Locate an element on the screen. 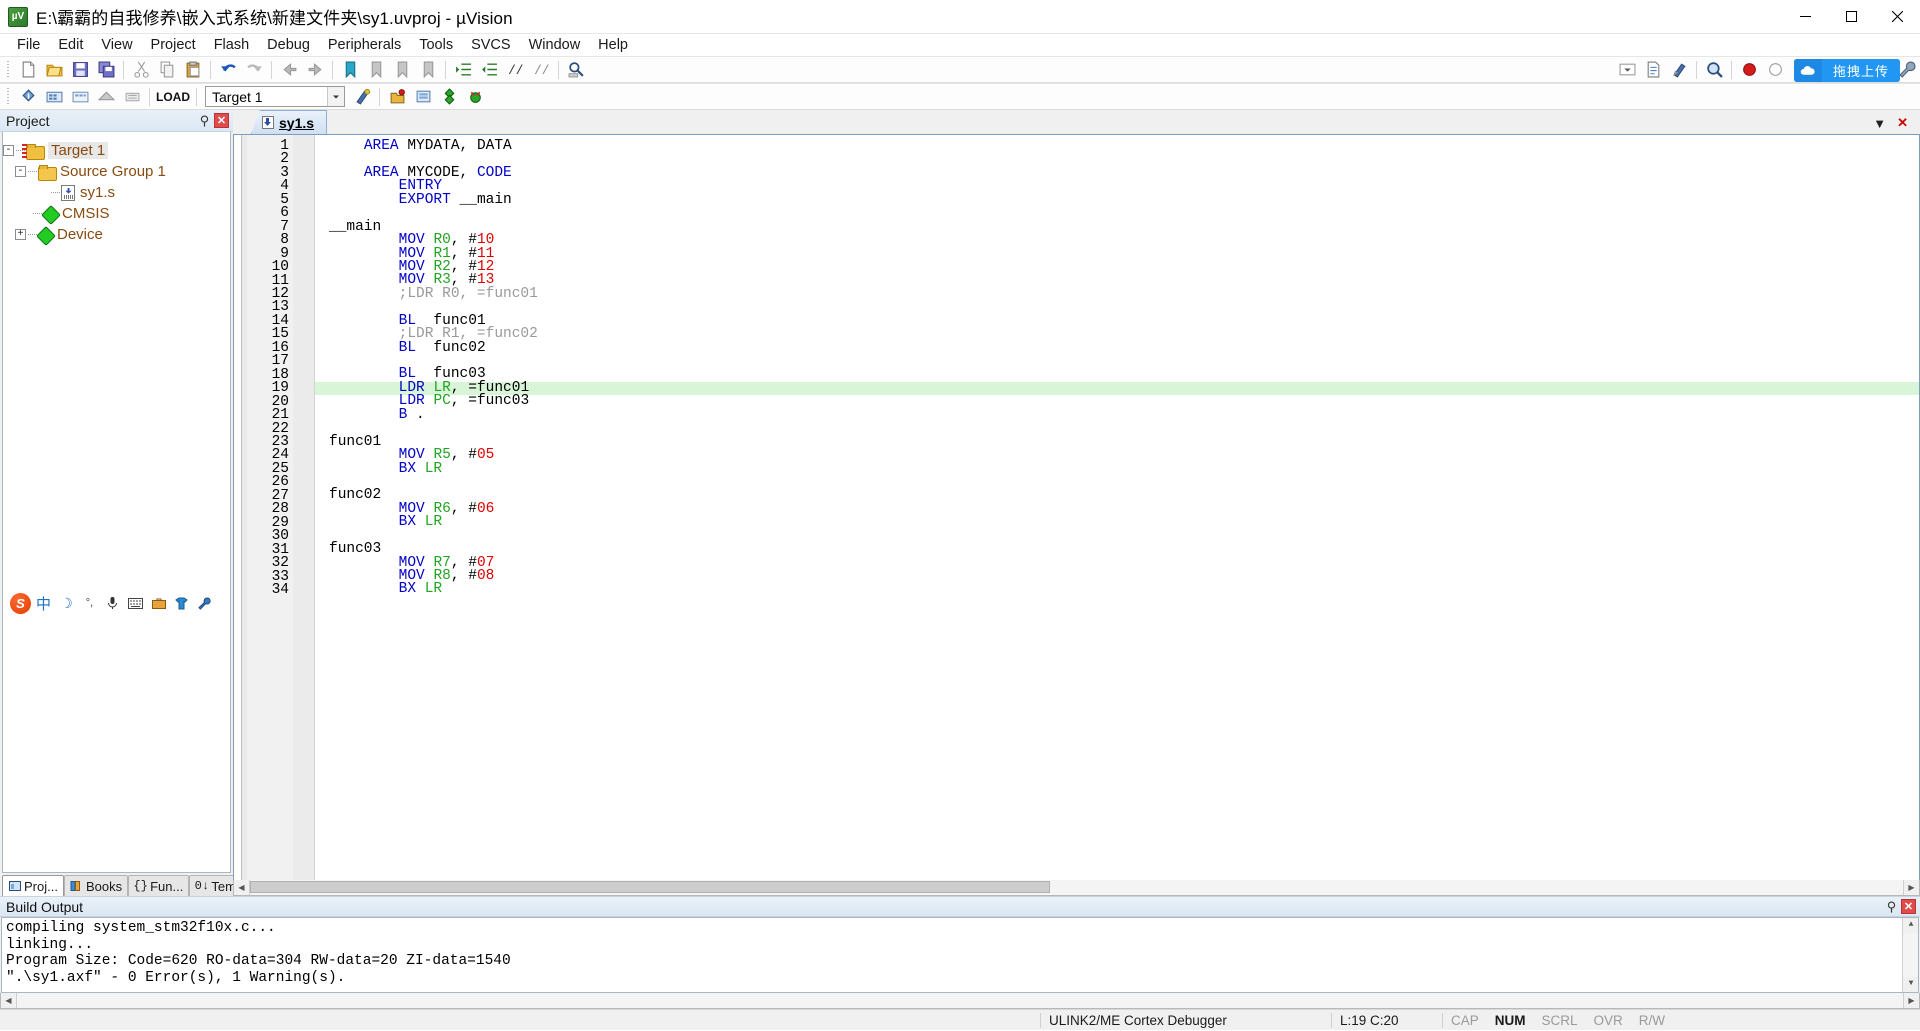 The width and height of the screenshot is (1920, 1031). chevron-down-icon is located at coordinates (335, 96).